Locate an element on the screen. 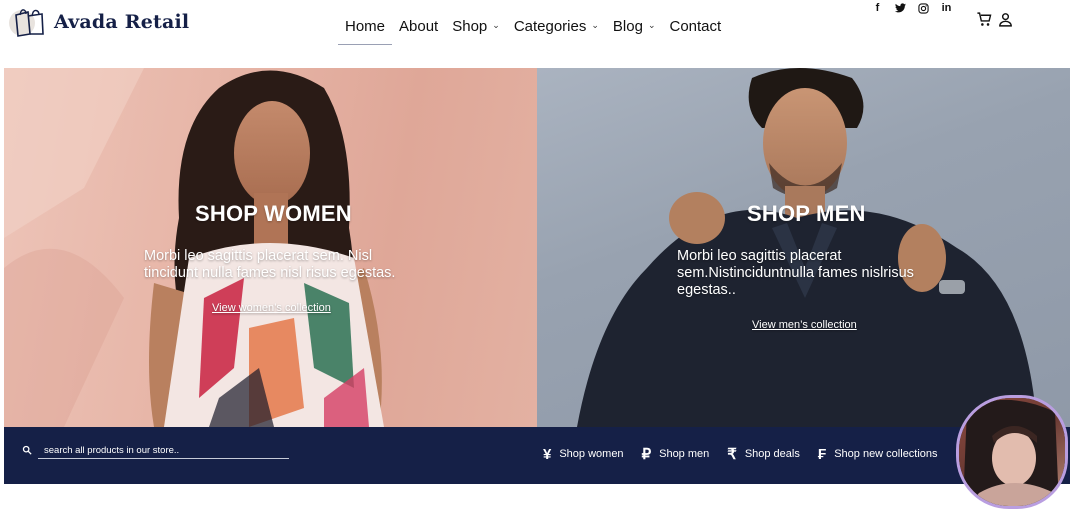 This screenshot has width=1080, height=510. nav-item-label: Home is located at coordinates (365, 26).